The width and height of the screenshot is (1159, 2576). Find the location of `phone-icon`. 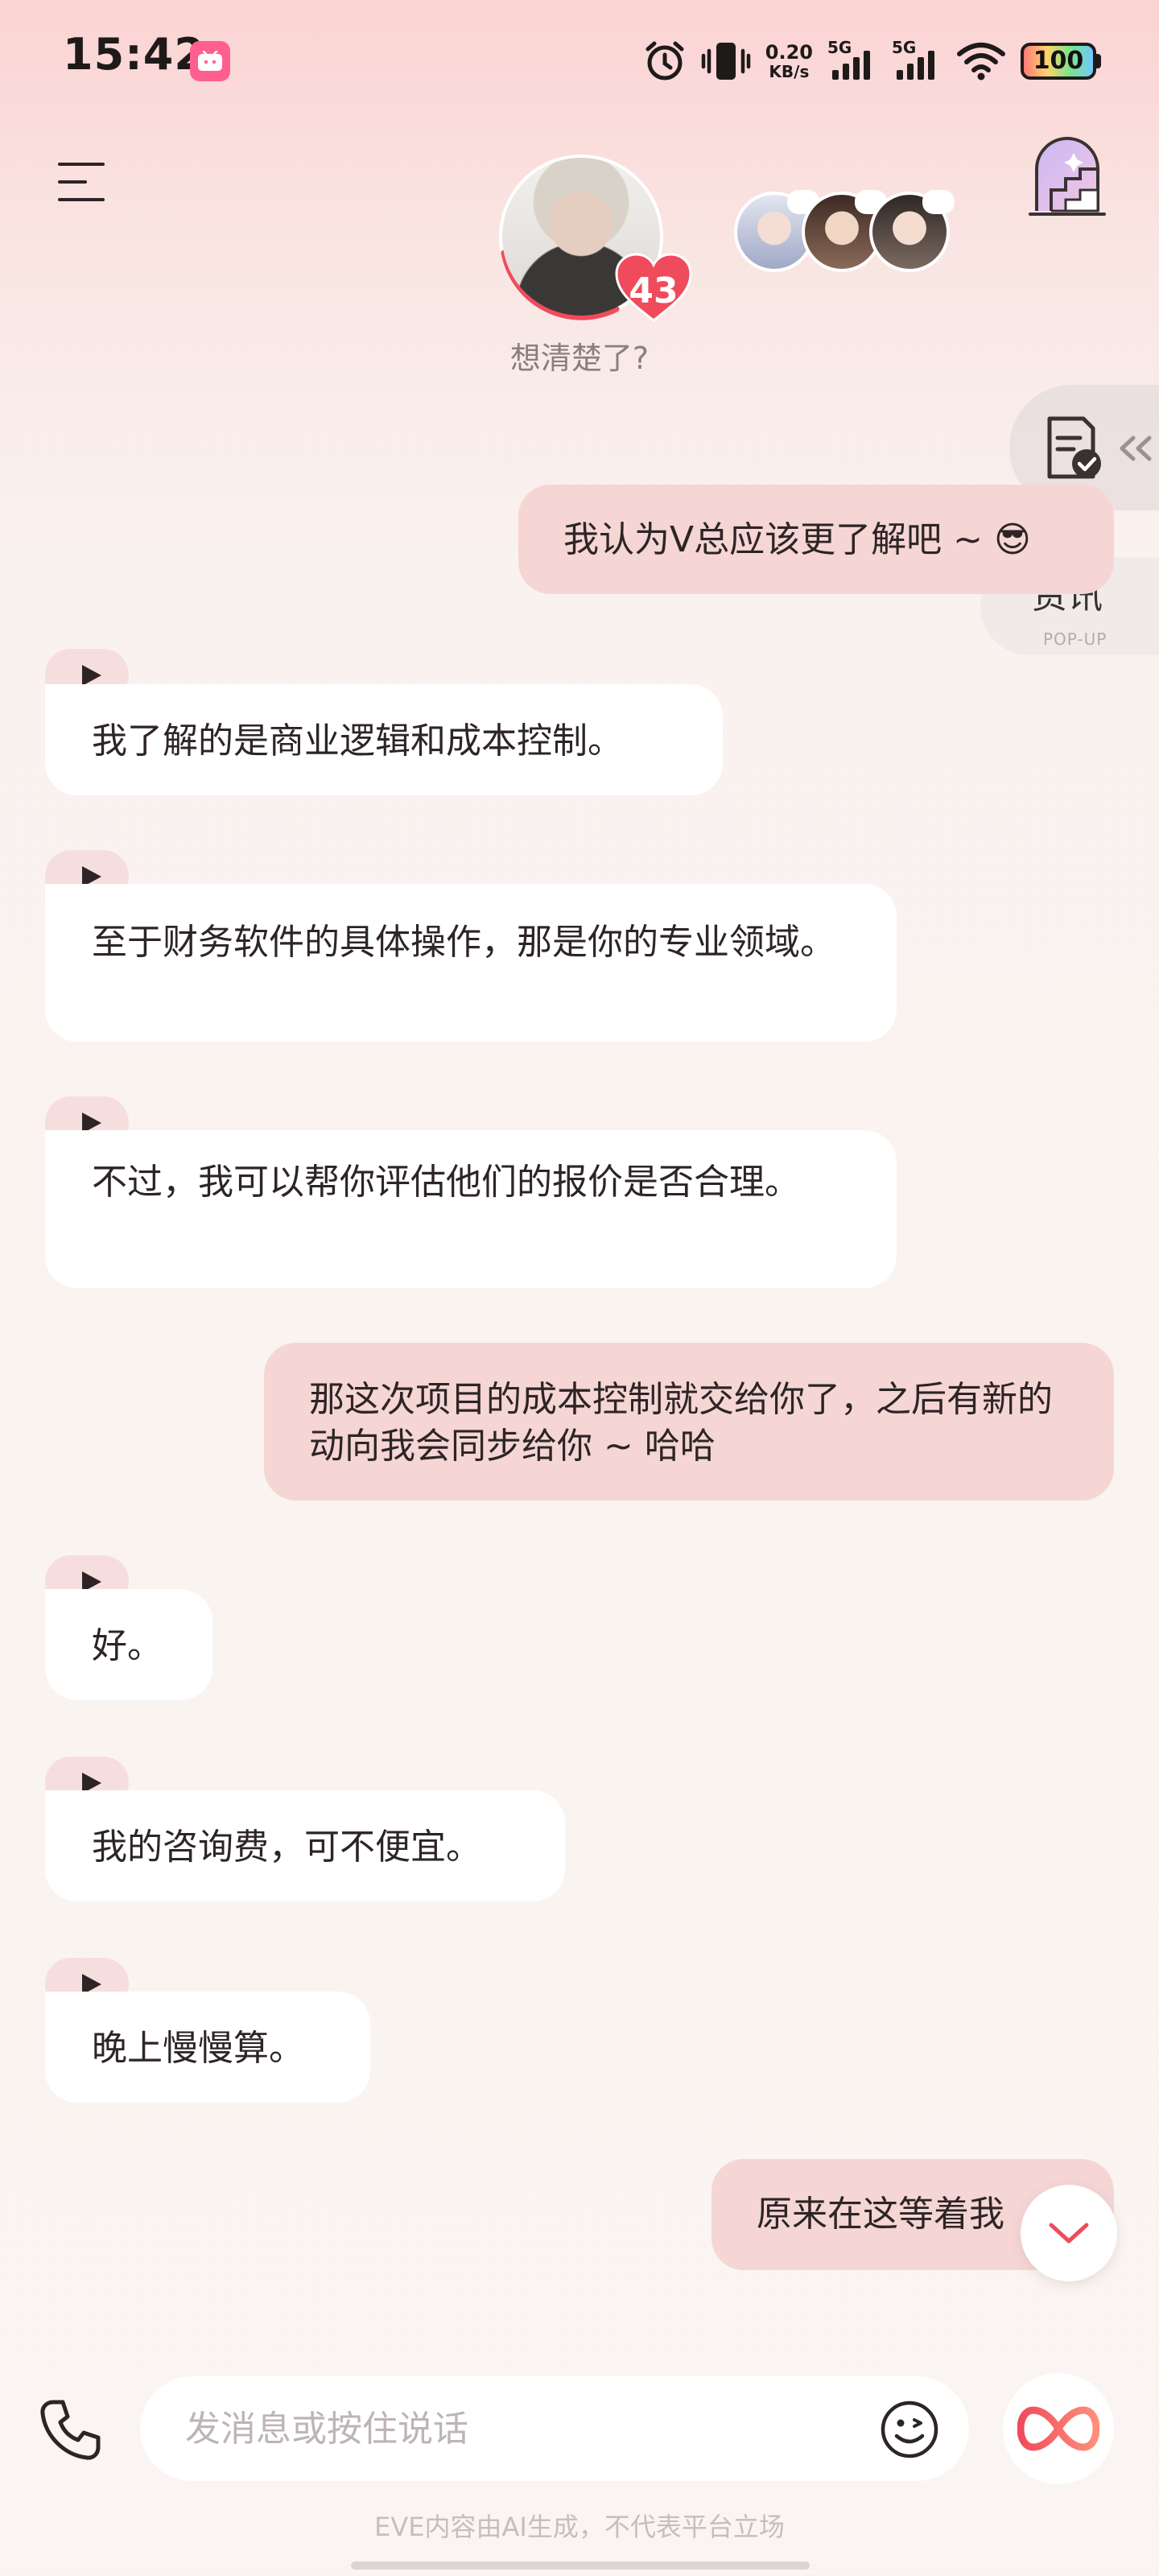

phone-icon is located at coordinates (70, 2430).